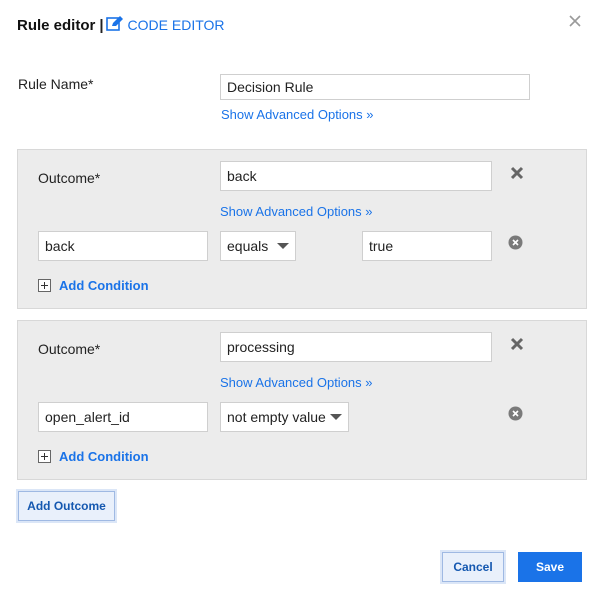  Describe the element at coordinates (116, 25) in the screenshot. I see `edit-icon` at that location.